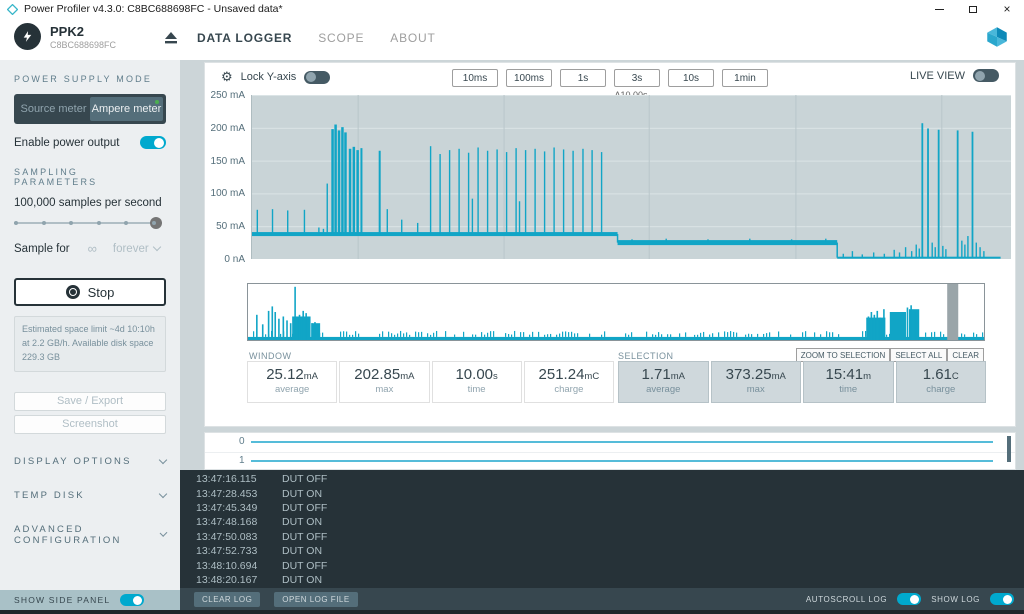  I want to click on log-timestamp: 13:47:50.083, so click(227, 536).